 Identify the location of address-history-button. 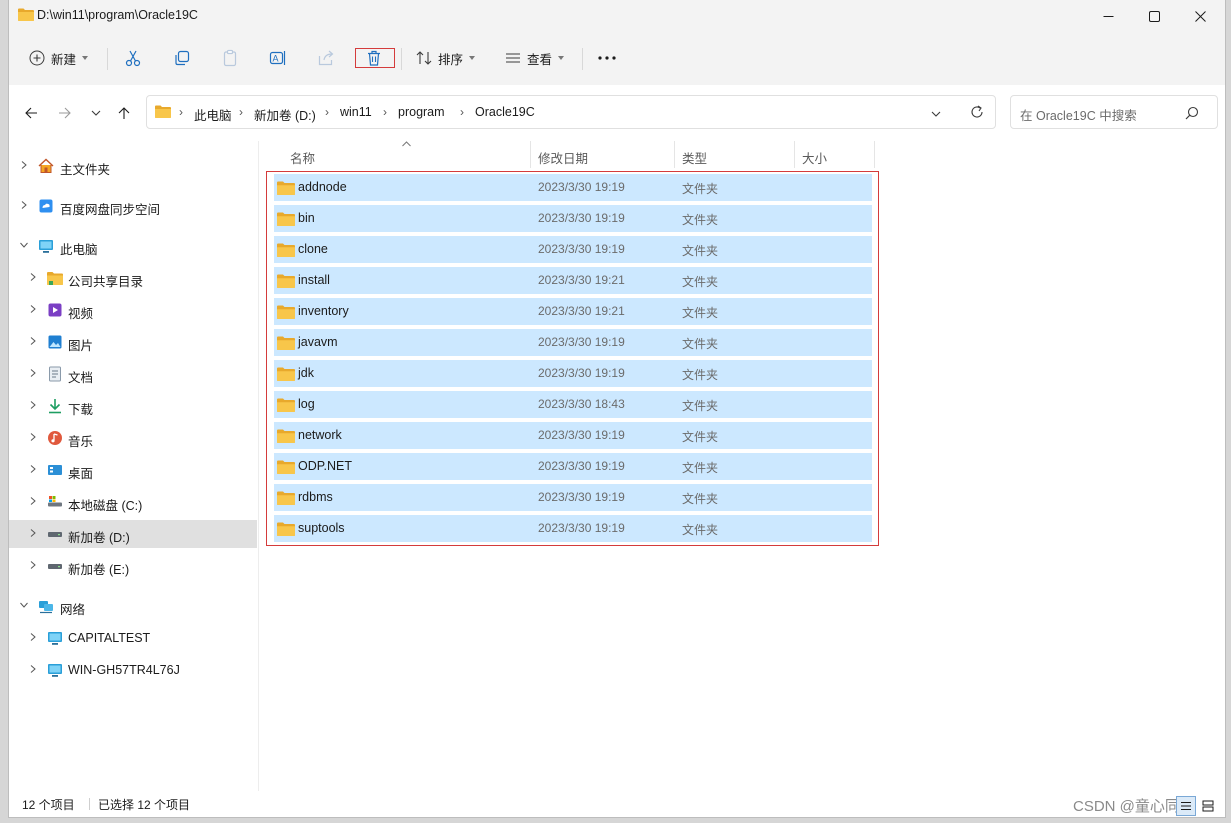
(936, 115).